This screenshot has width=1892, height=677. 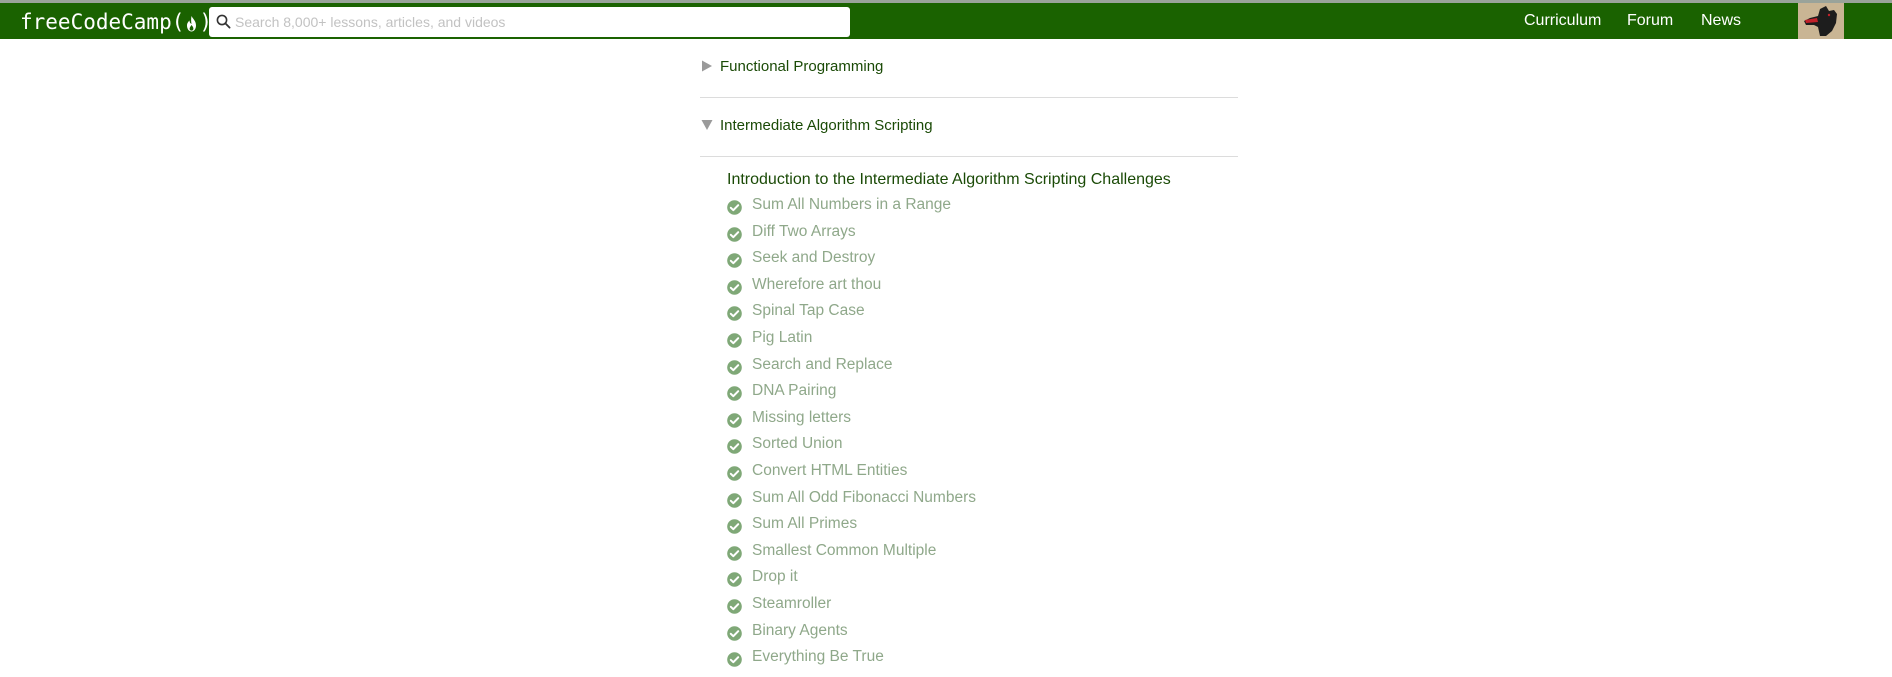 What do you see at coordinates (816, 285) in the screenshot?
I see `challenge-label: Wherefore art thou` at bounding box center [816, 285].